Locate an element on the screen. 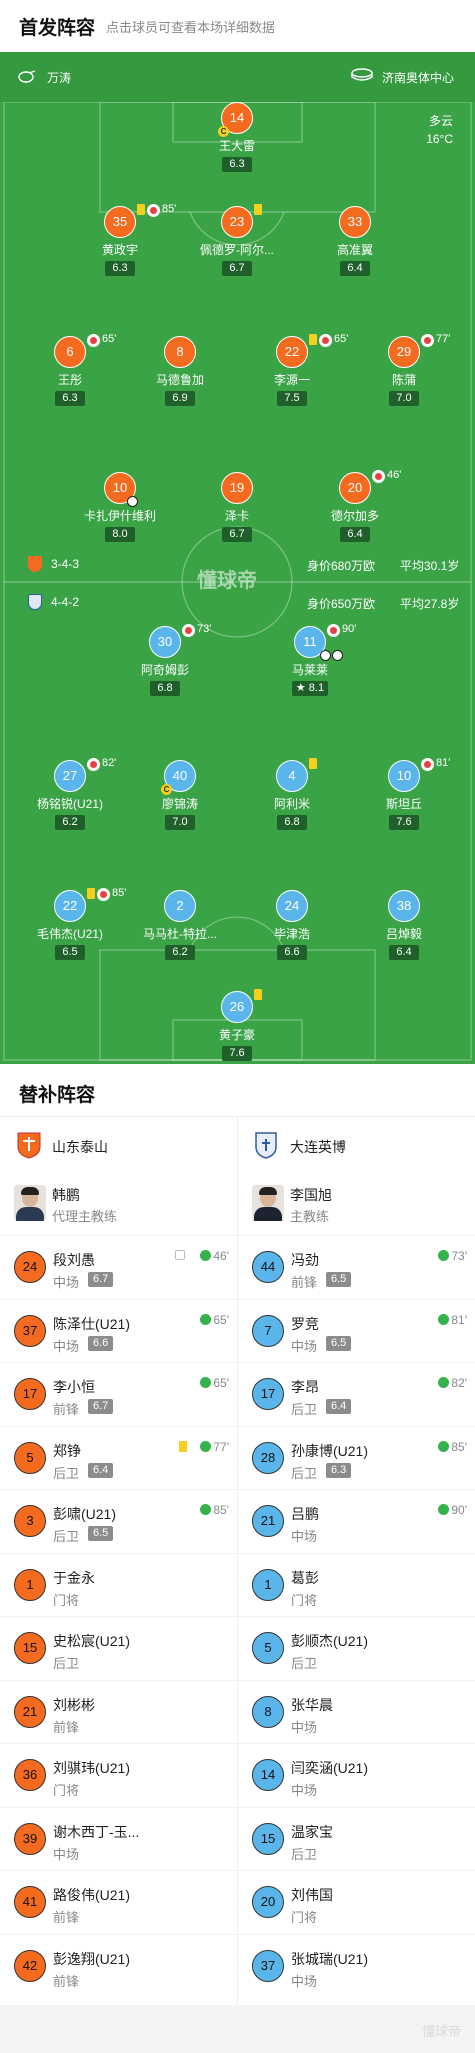  sub-out-icon is located at coordinates (188, 630).